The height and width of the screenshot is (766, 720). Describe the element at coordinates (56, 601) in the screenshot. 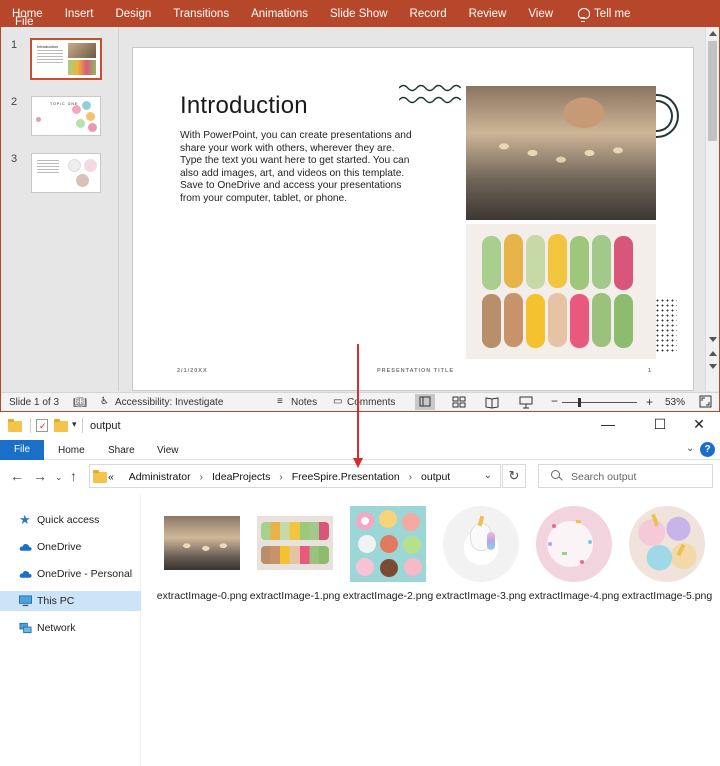

I see `nav-item-label: This PC` at that location.